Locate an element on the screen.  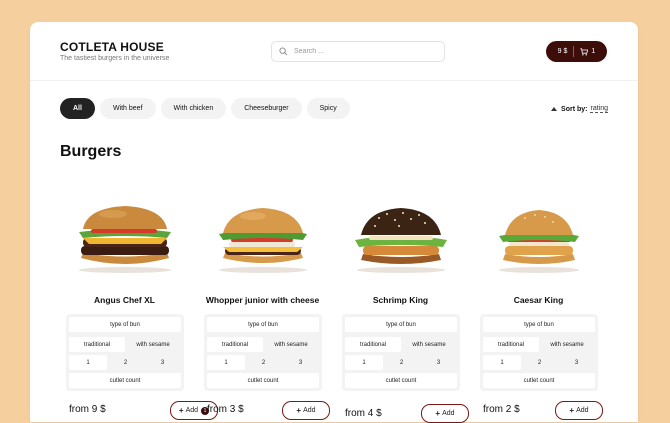
cart-divider is located at coordinates (574, 51).